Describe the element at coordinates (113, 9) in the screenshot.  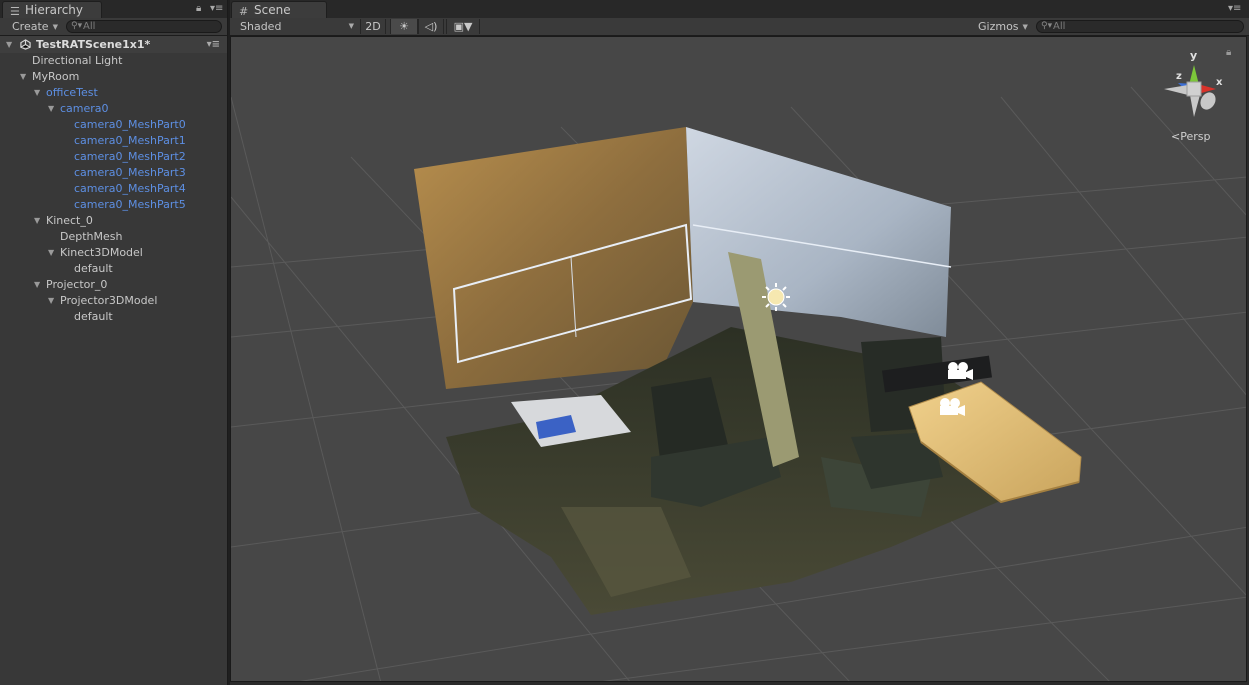
I see `hierarchy-tab-bar: ☰ Hierarchy 🔒︎ ▾≡` at that location.